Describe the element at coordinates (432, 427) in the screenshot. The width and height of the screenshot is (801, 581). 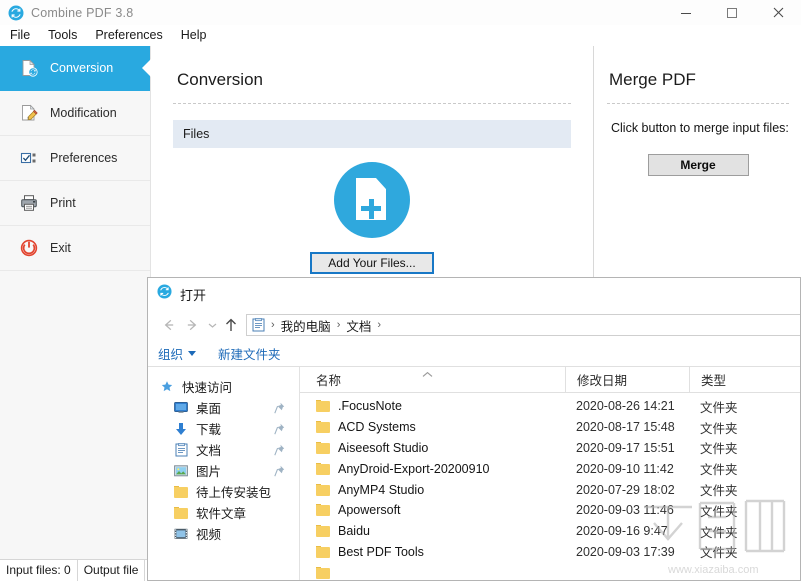
I see `file-name-cell: ACD Systems` at that location.